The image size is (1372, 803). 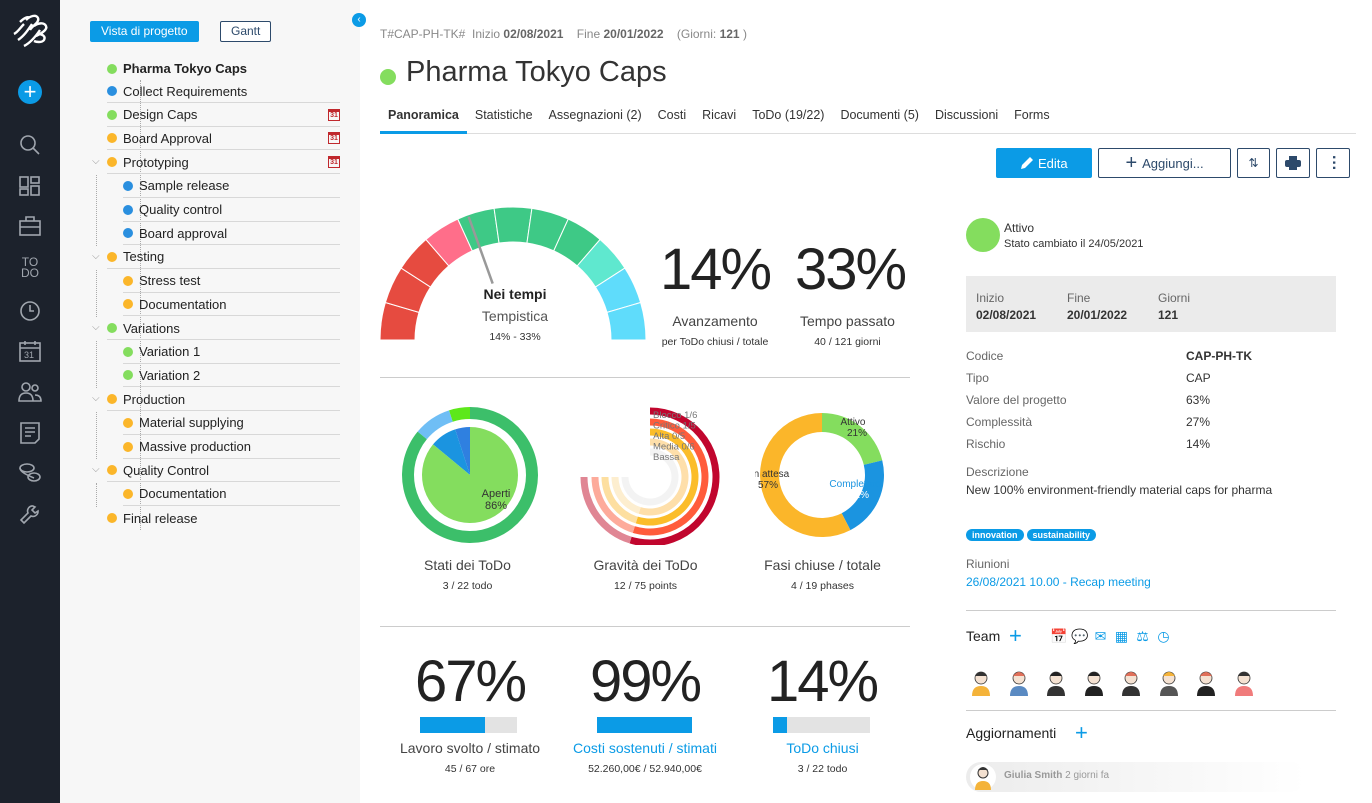 What do you see at coordinates (645, 748) in the screenshot?
I see `costs-link: Costi sostenuti / stimati` at bounding box center [645, 748].